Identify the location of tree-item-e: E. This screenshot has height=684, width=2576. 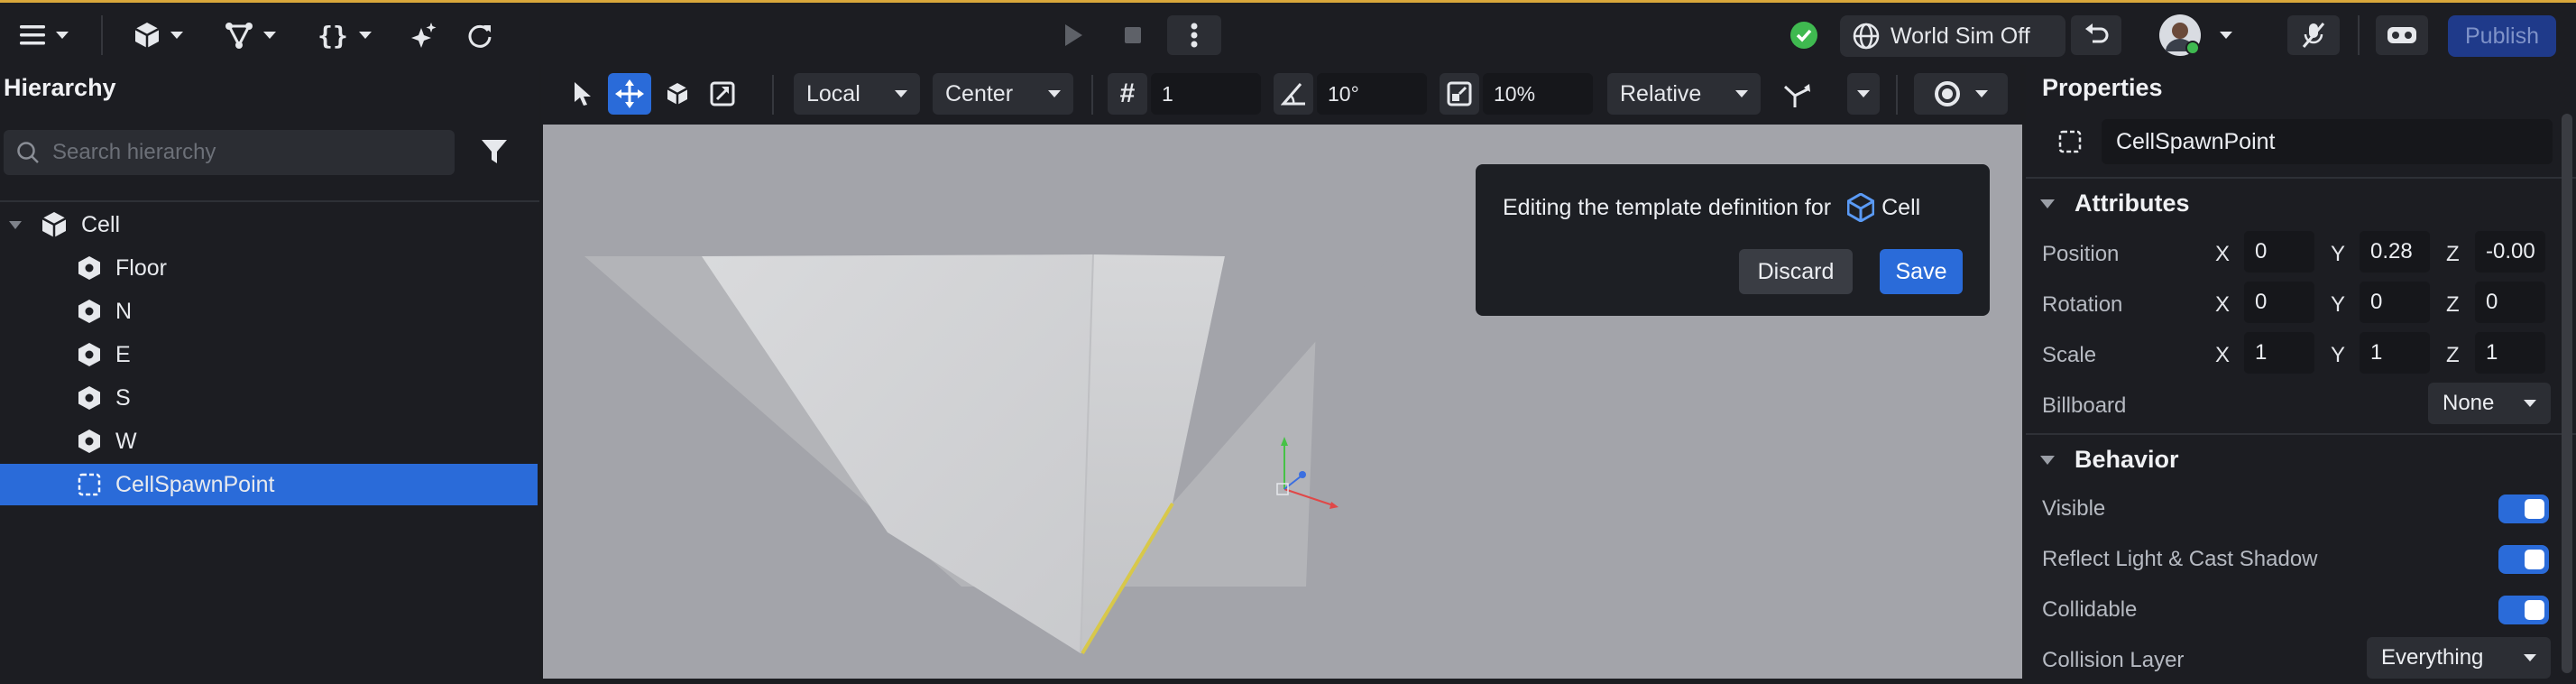
(269, 354).